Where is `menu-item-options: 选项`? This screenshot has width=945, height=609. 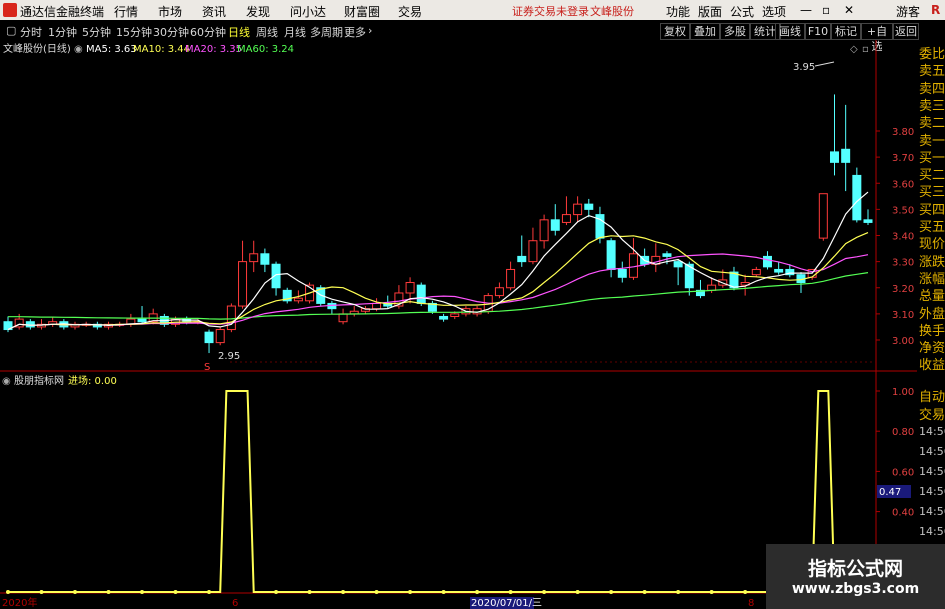
menu-item-options: 选项 is located at coordinates (774, 11).